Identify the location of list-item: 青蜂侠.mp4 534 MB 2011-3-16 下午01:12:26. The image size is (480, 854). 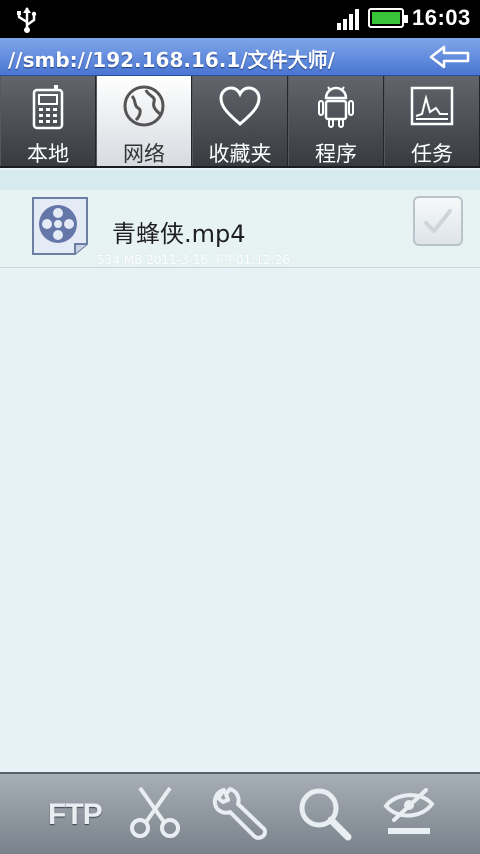
(240, 229).